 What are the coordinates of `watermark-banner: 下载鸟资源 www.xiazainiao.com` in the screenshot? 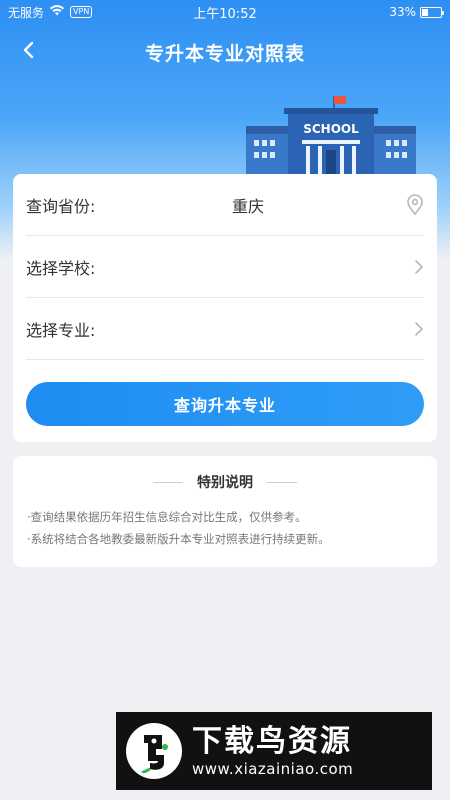 It's located at (274, 751).